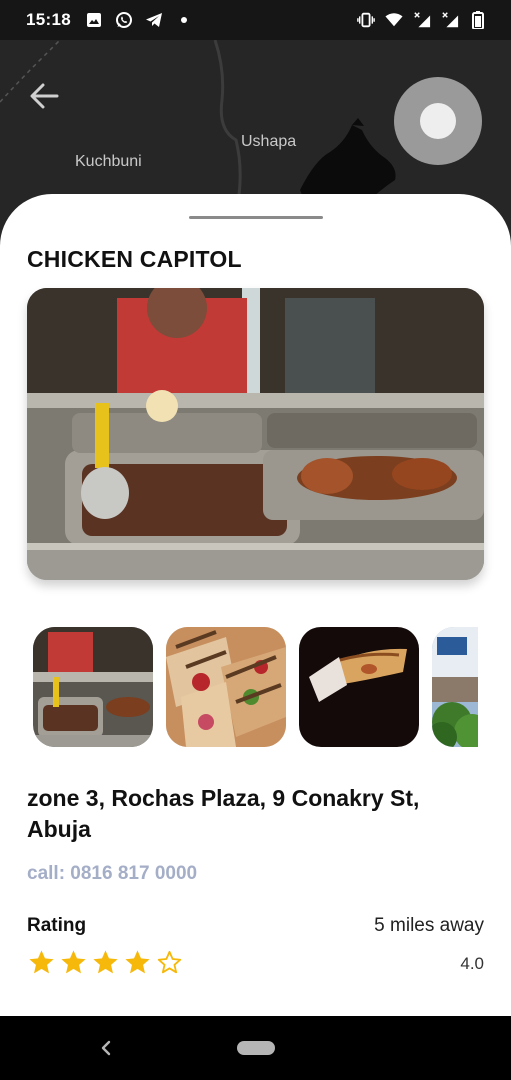 The image size is (511, 1080). What do you see at coordinates (394, 20) in the screenshot?
I see `wifi-icon` at bounding box center [394, 20].